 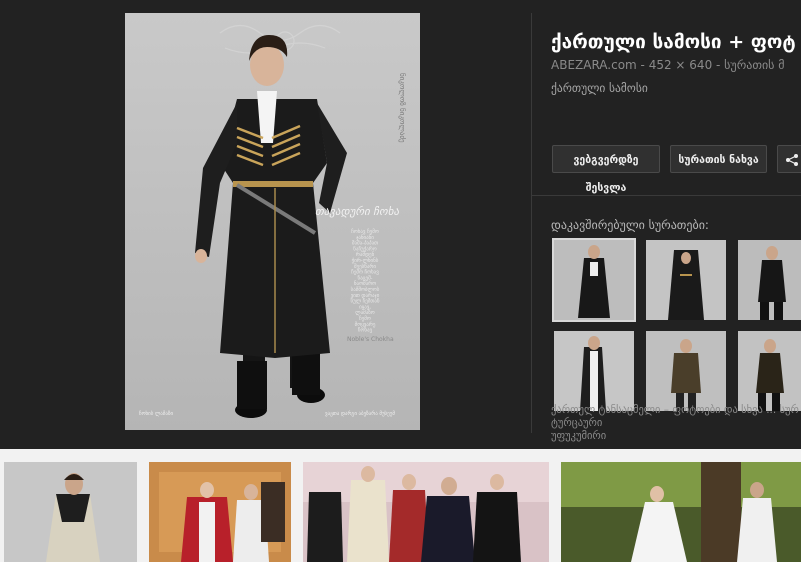 What do you see at coordinates (792, 160) in the screenshot?
I see `share-icon` at bounding box center [792, 160].